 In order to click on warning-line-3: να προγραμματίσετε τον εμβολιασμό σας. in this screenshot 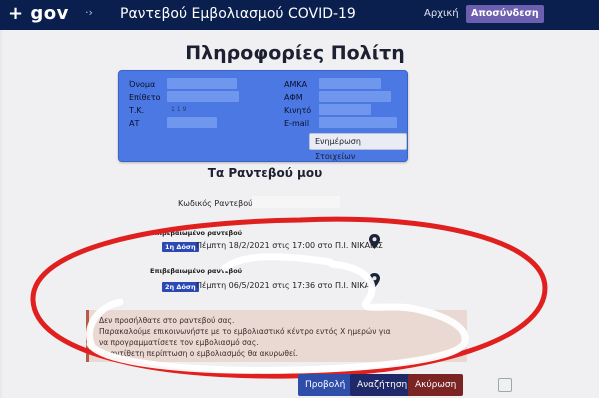, I will do `click(179, 342)`.